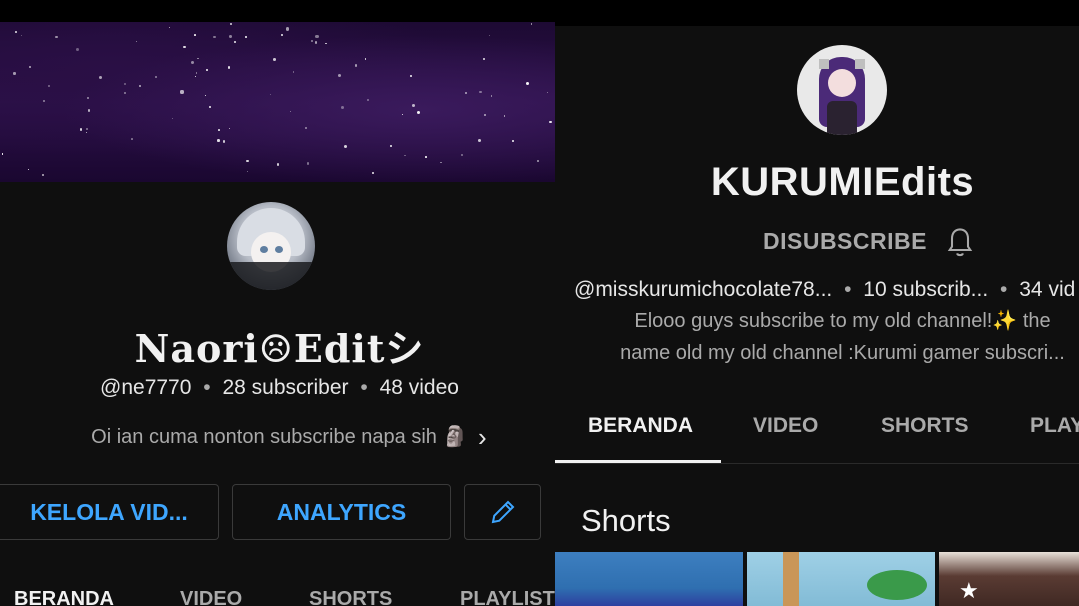 The height and width of the screenshot is (606, 1079). What do you see at coordinates (507, 597) in the screenshot?
I see `tab-playlist: PLAYLIST` at bounding box center [507, 597].